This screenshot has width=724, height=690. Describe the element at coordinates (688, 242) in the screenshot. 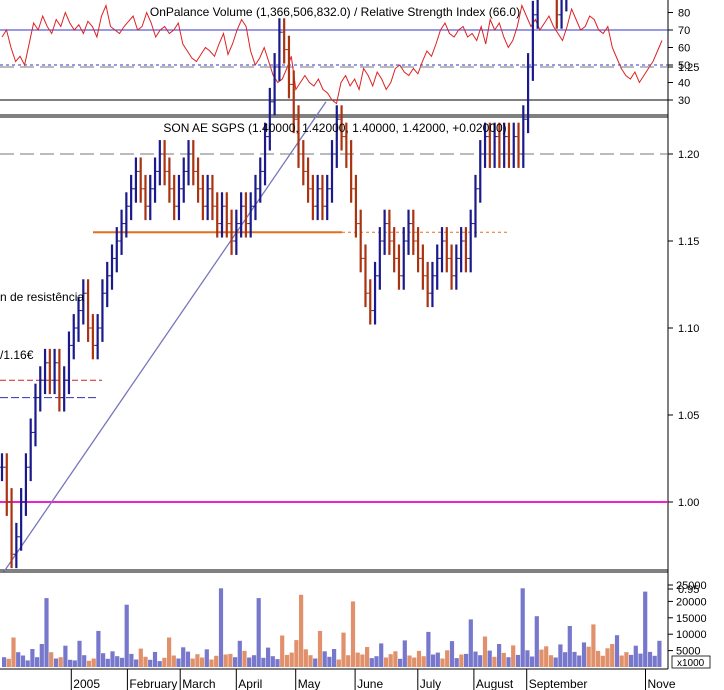

I see `price-tick-label: 1.15` at that location.